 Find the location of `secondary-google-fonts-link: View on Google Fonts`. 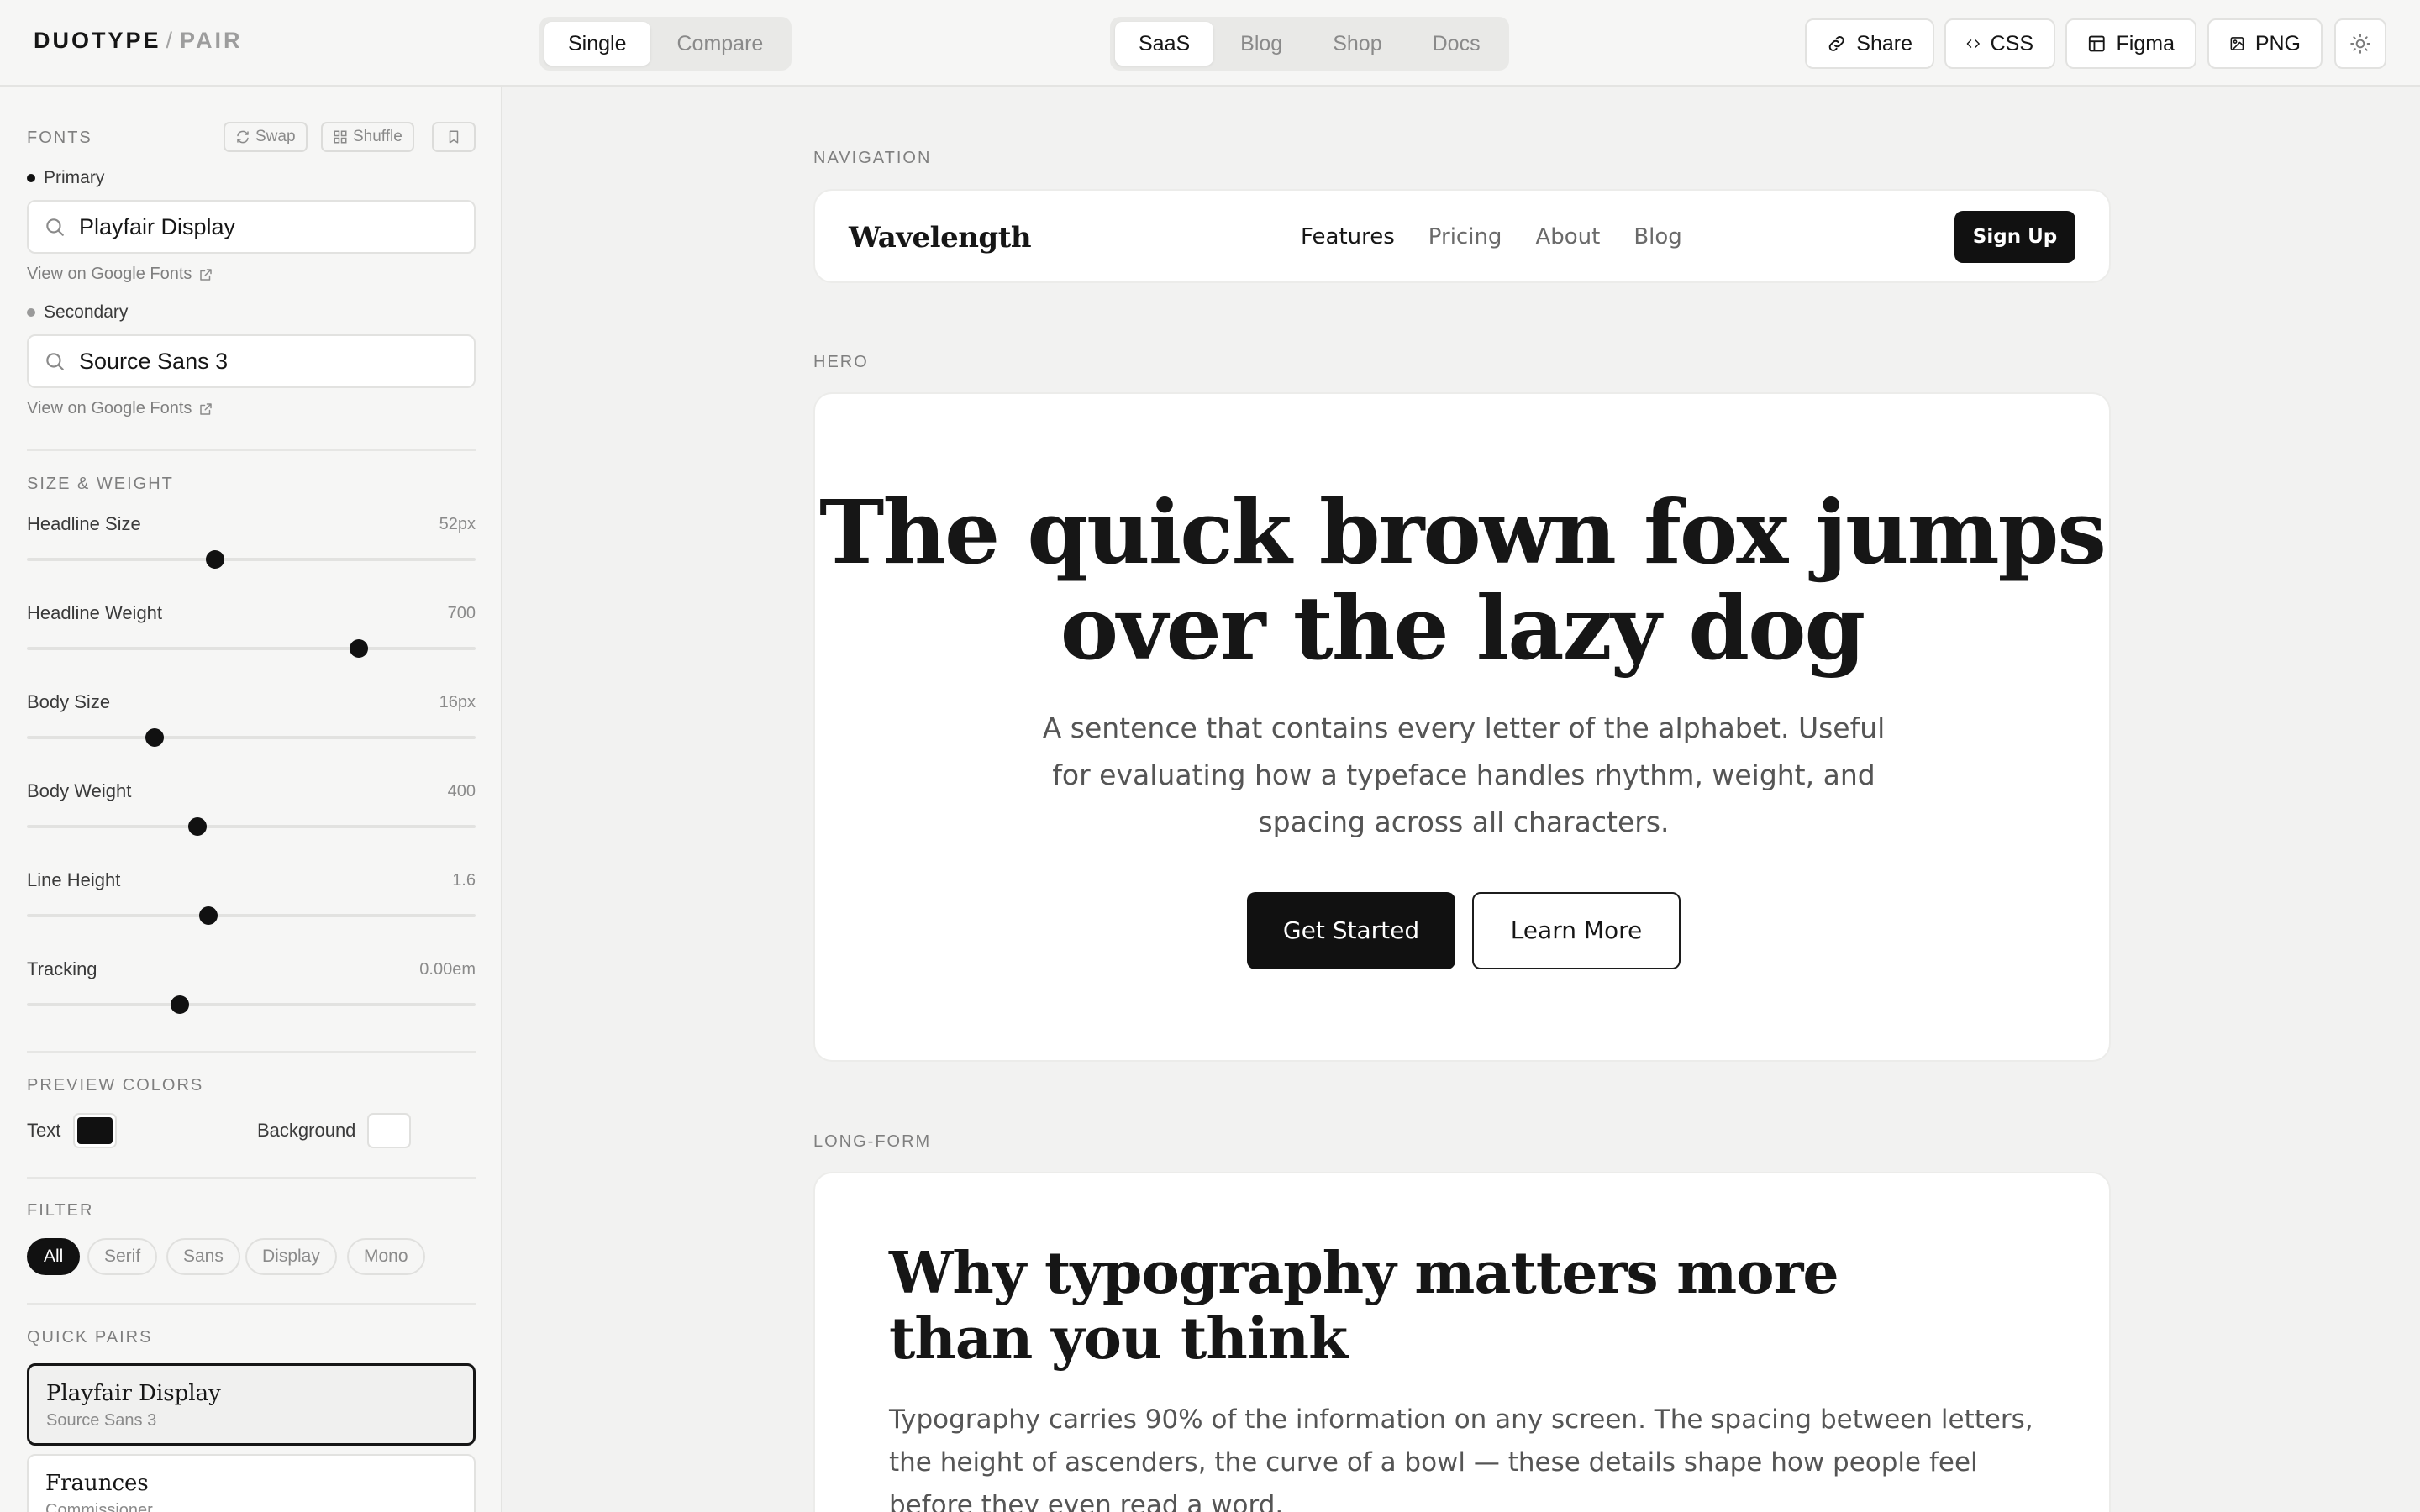

secondary-google-fonts-link: View on Google Fonts is located at coordinates (120, 408).